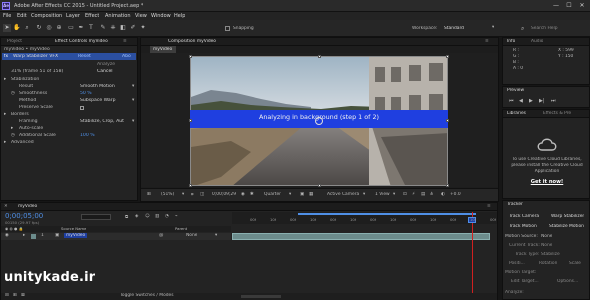 Image resolution: width=590 pixels, height=300 pixels. What do you see at coordinates (136, 216) in the screenshot?
I see `draft-3d-icon: ◈` at bounding box center [136, 216].